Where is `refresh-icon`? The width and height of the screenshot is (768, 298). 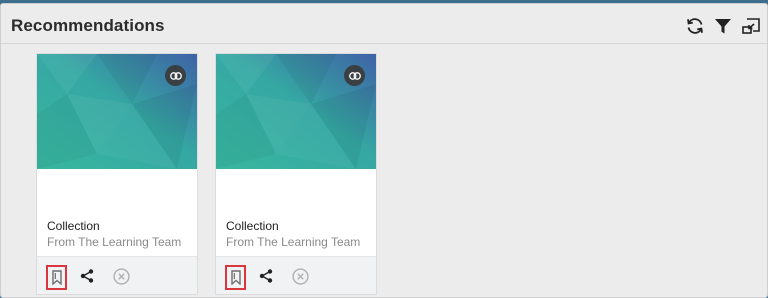 refresh-icon is located at coordinates (695, 26).